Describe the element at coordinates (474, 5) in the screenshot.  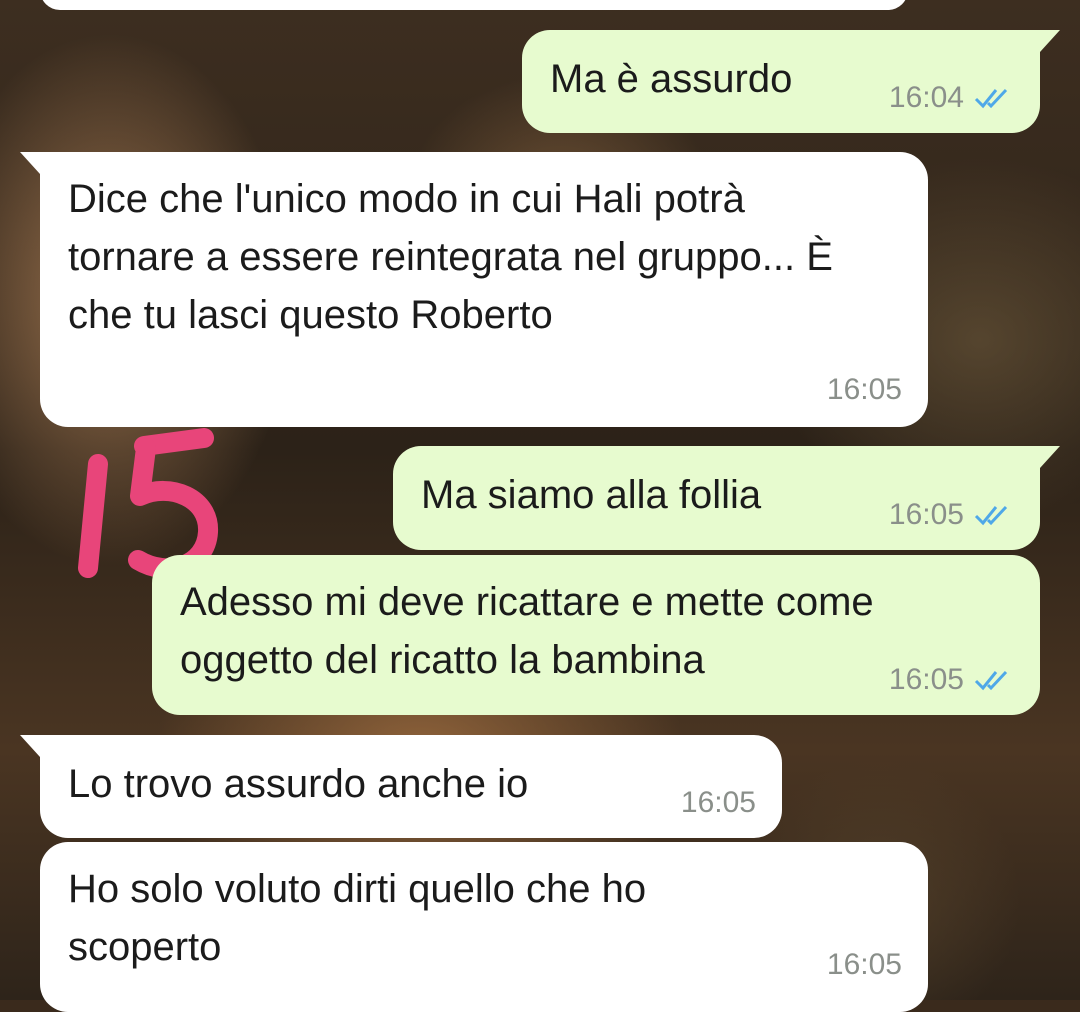
I see `previous-message-bubble` at that location.